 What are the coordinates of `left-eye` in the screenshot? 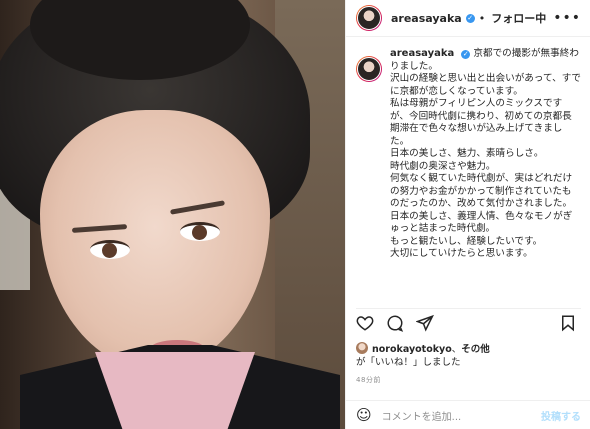 It's located at (110, 249).